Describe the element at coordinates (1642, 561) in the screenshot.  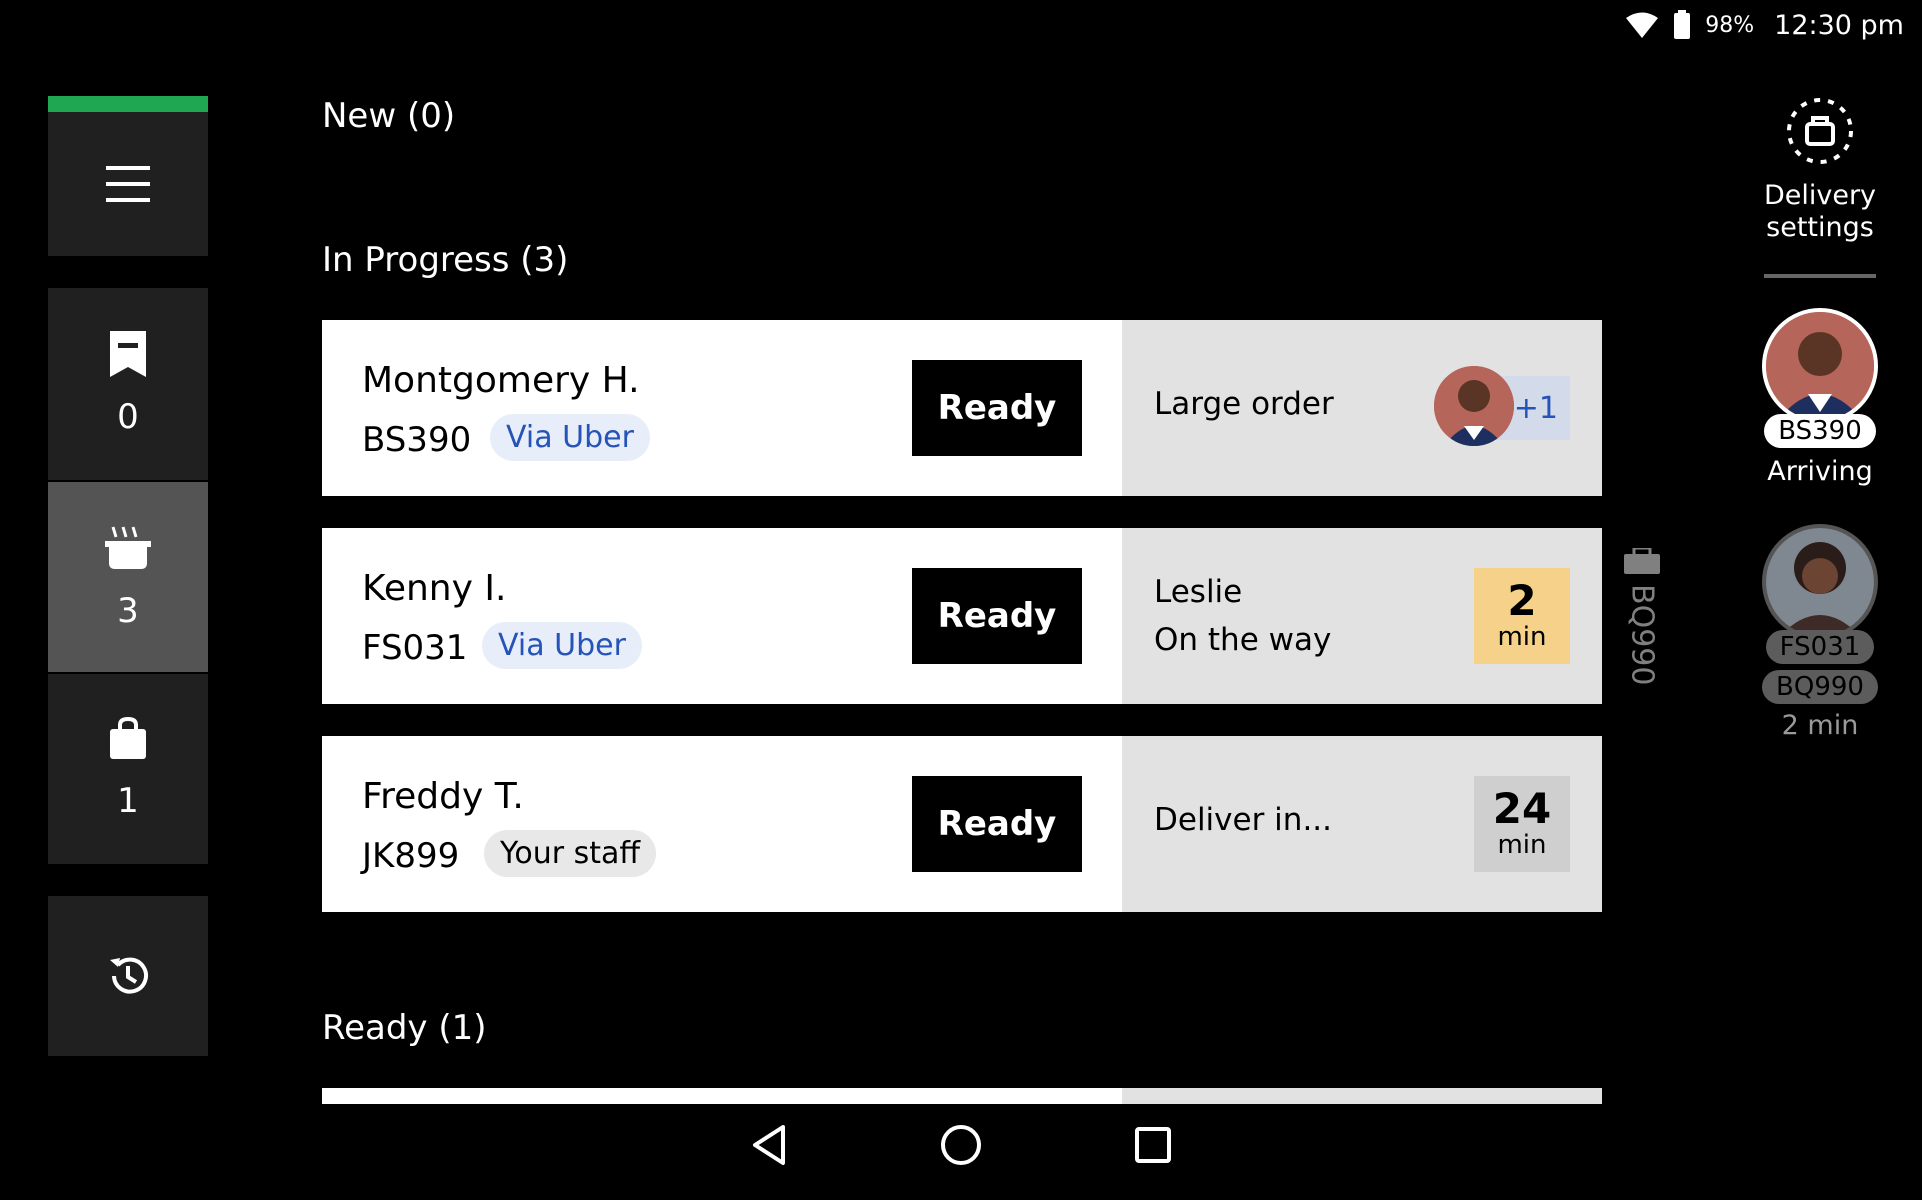
I see `bag-tag-icon` at that location.